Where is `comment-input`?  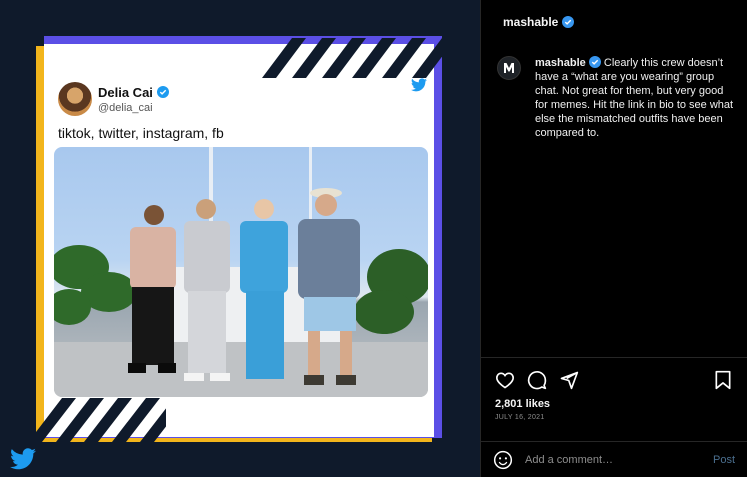 comment-input is located at coordinates (619, 459).